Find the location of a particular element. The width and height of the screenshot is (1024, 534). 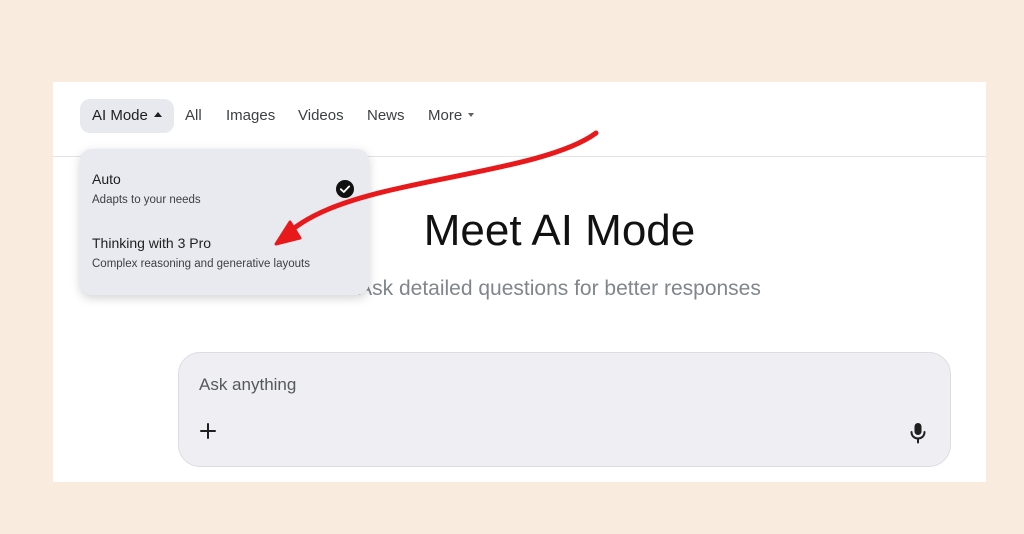

plus-icon-glyph is located at coordinates (208, 431).